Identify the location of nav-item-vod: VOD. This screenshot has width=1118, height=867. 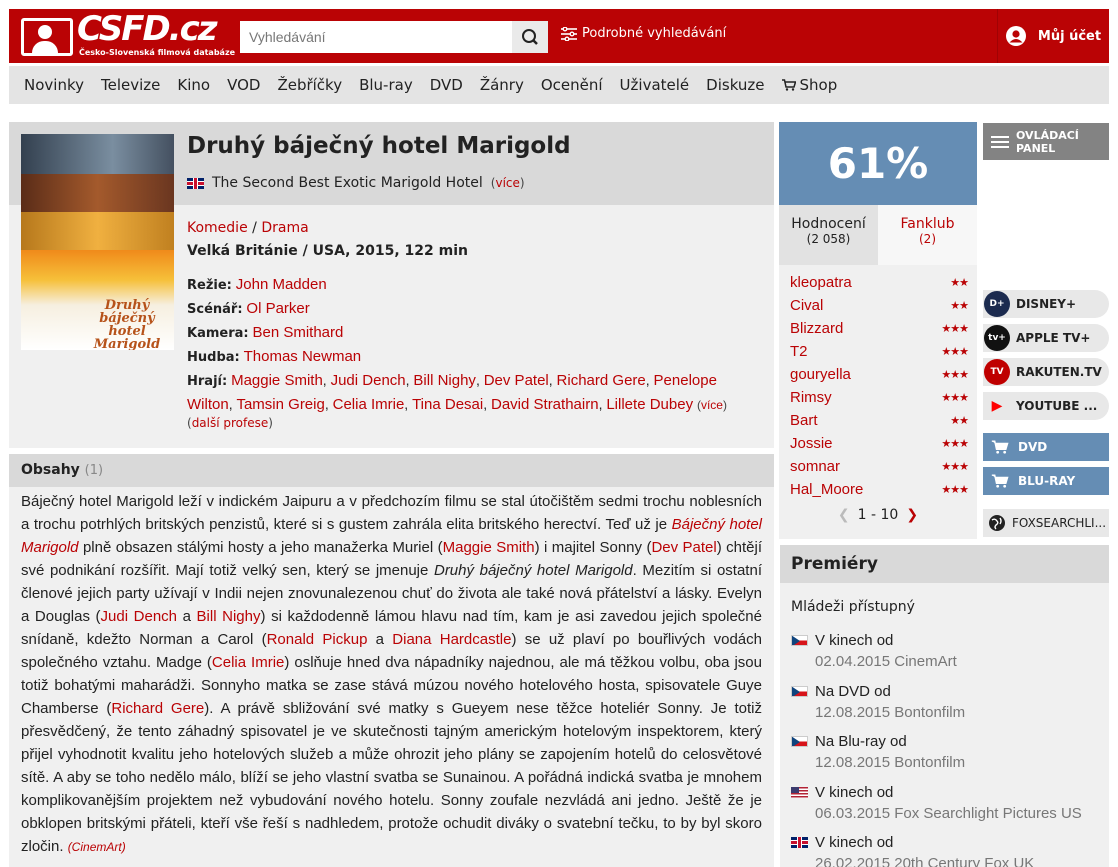
(243, 85).